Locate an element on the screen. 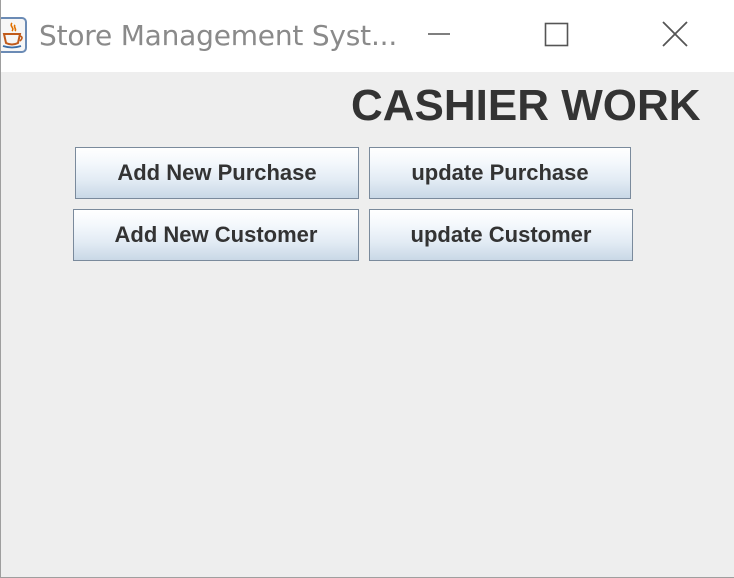 The image size is (734, 578). minimize-icon is located at coordinates (439, 34).